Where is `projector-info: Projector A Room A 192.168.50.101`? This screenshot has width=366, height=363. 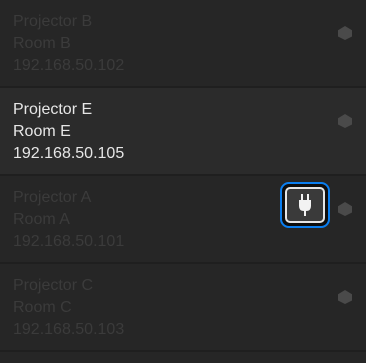 projector-info: Projector A Room A 192.168.50.101 is located at coordinates (68, 220).